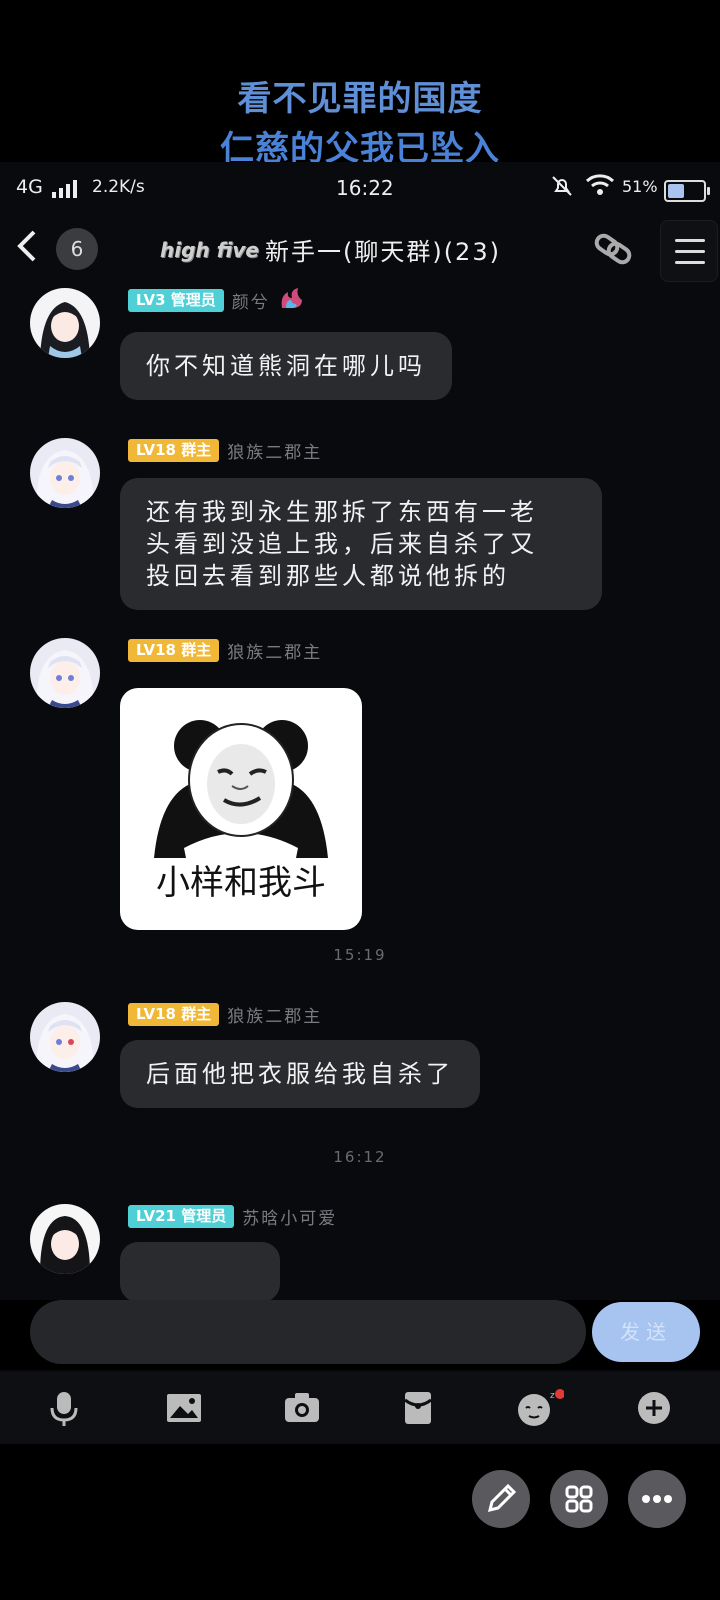  I want to click on message-bubble, so click(200, 1272).